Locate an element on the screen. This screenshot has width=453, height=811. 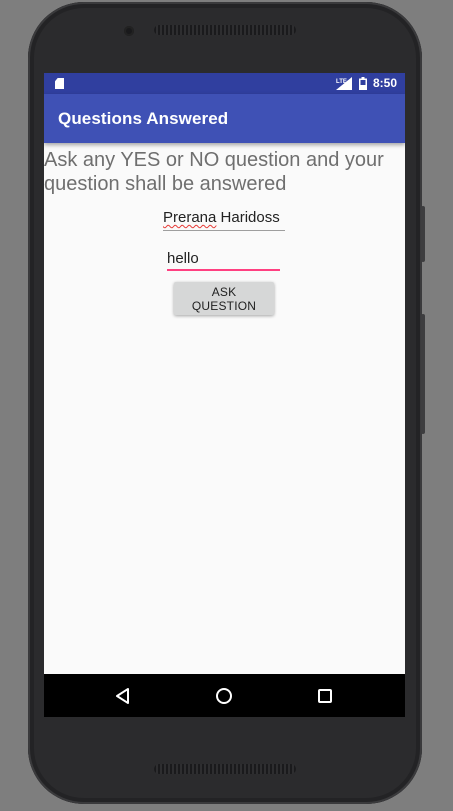
name-last: Haridoss is located at coordinates (250, 217).